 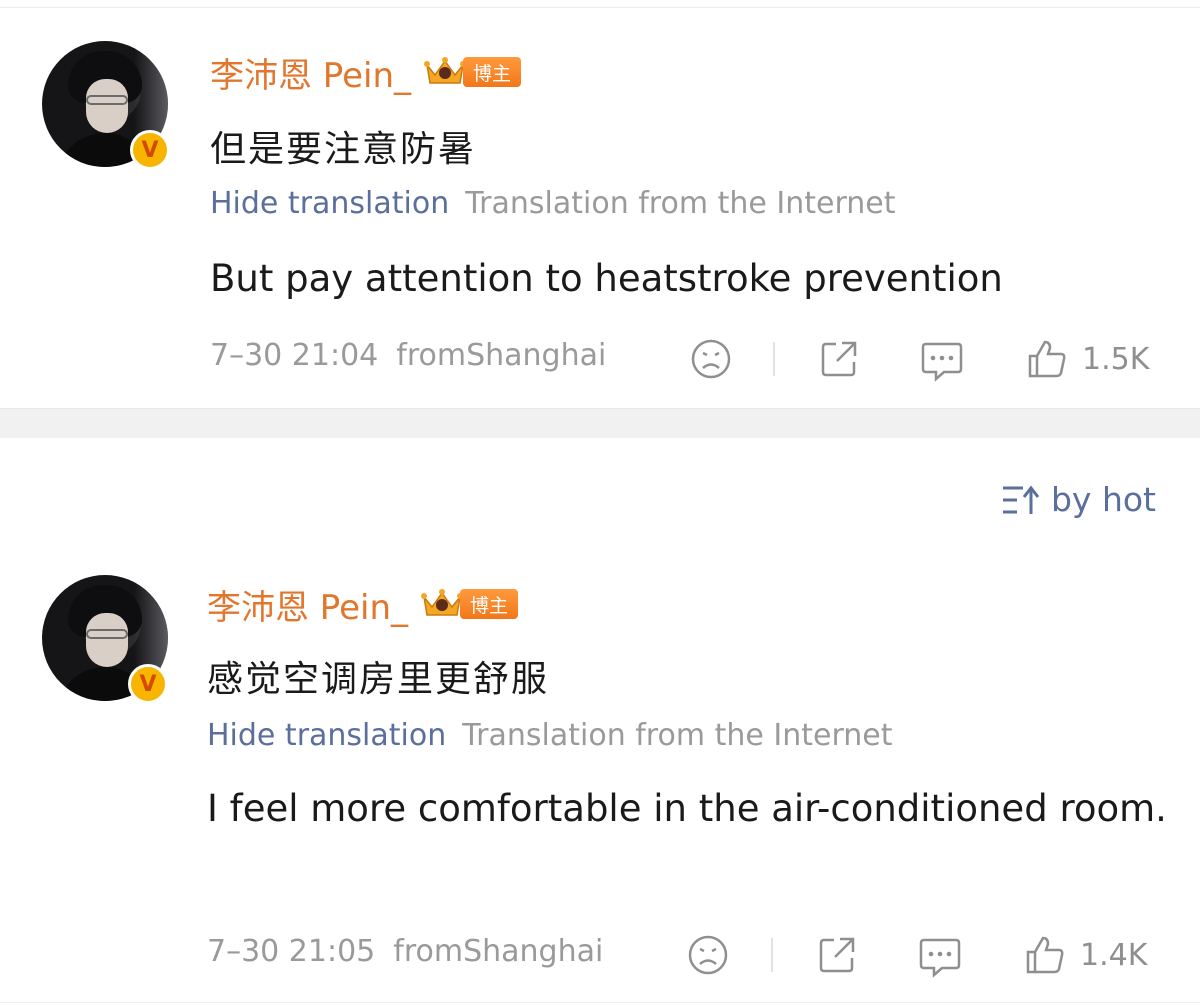 I want to click on sort-icon, so click(x=1021, y=499).